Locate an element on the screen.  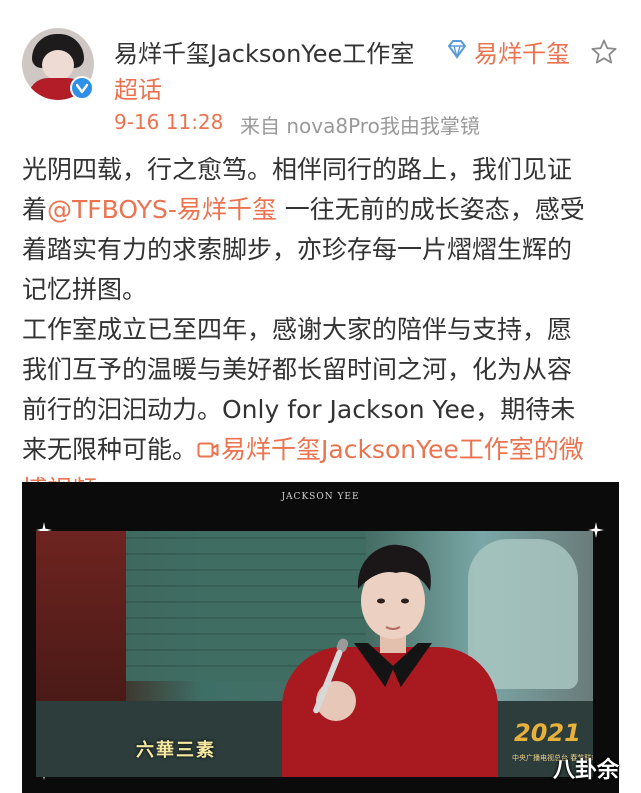
verified-badge-icon is located at coordinates (82, 88).